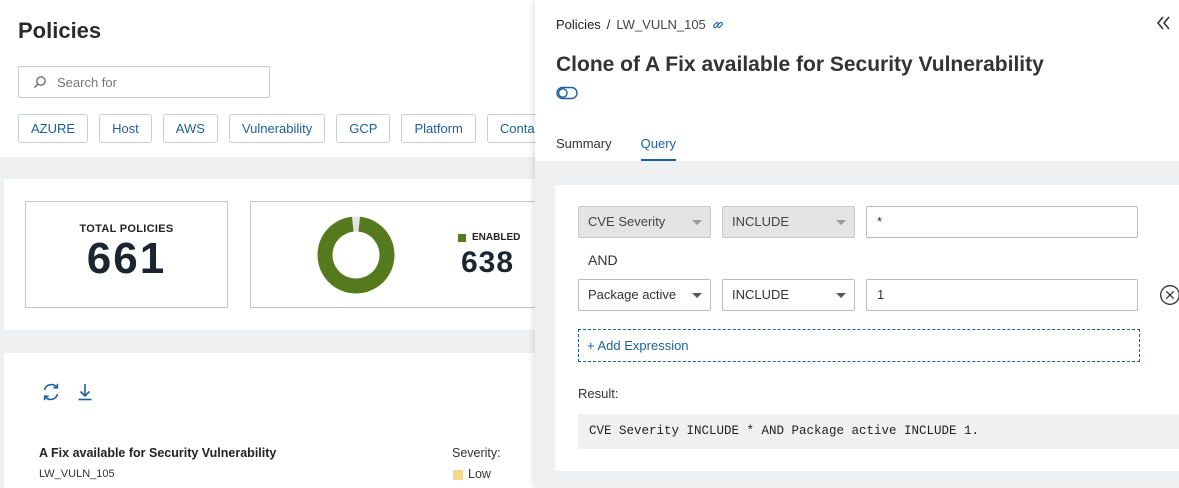  I want to click on expression-1-value-input: *, so click(1002, 222).